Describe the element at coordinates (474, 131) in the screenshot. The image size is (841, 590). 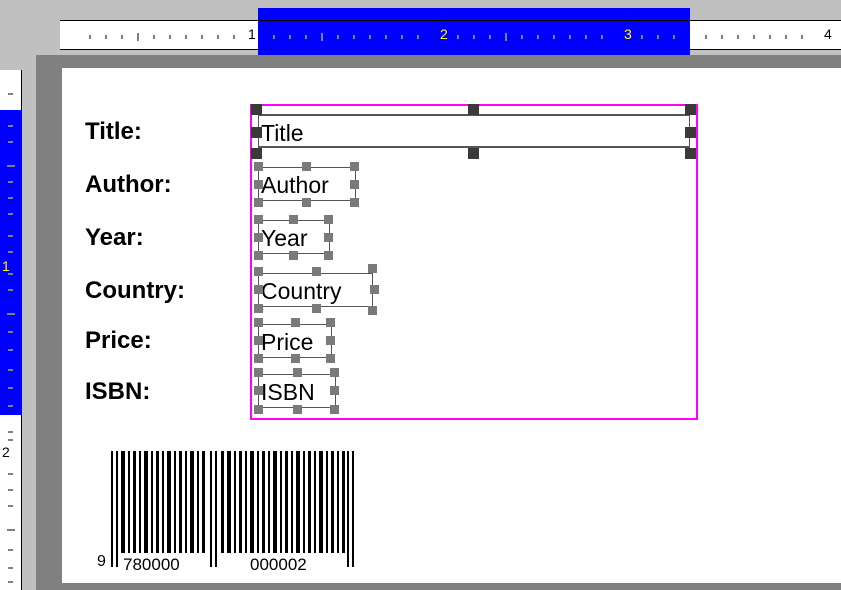
I see `field-title: Title` at that location.